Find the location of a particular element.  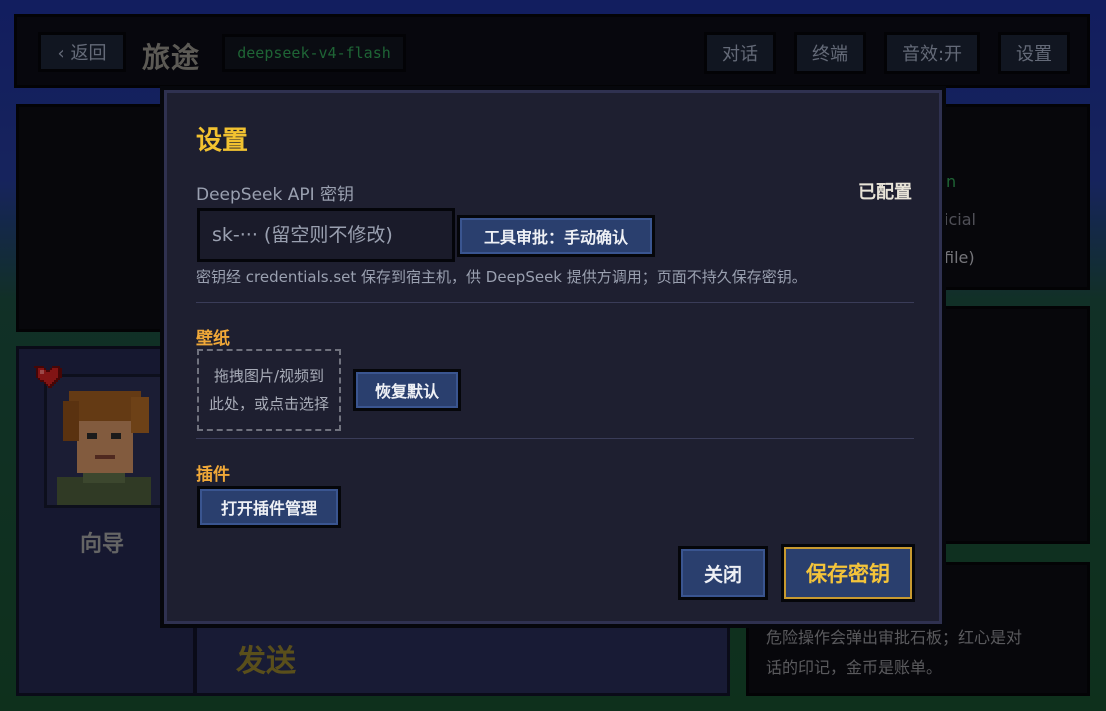

dropzone-line-1: 拖拽图片/视频到 is located at coordinates (269, 376).